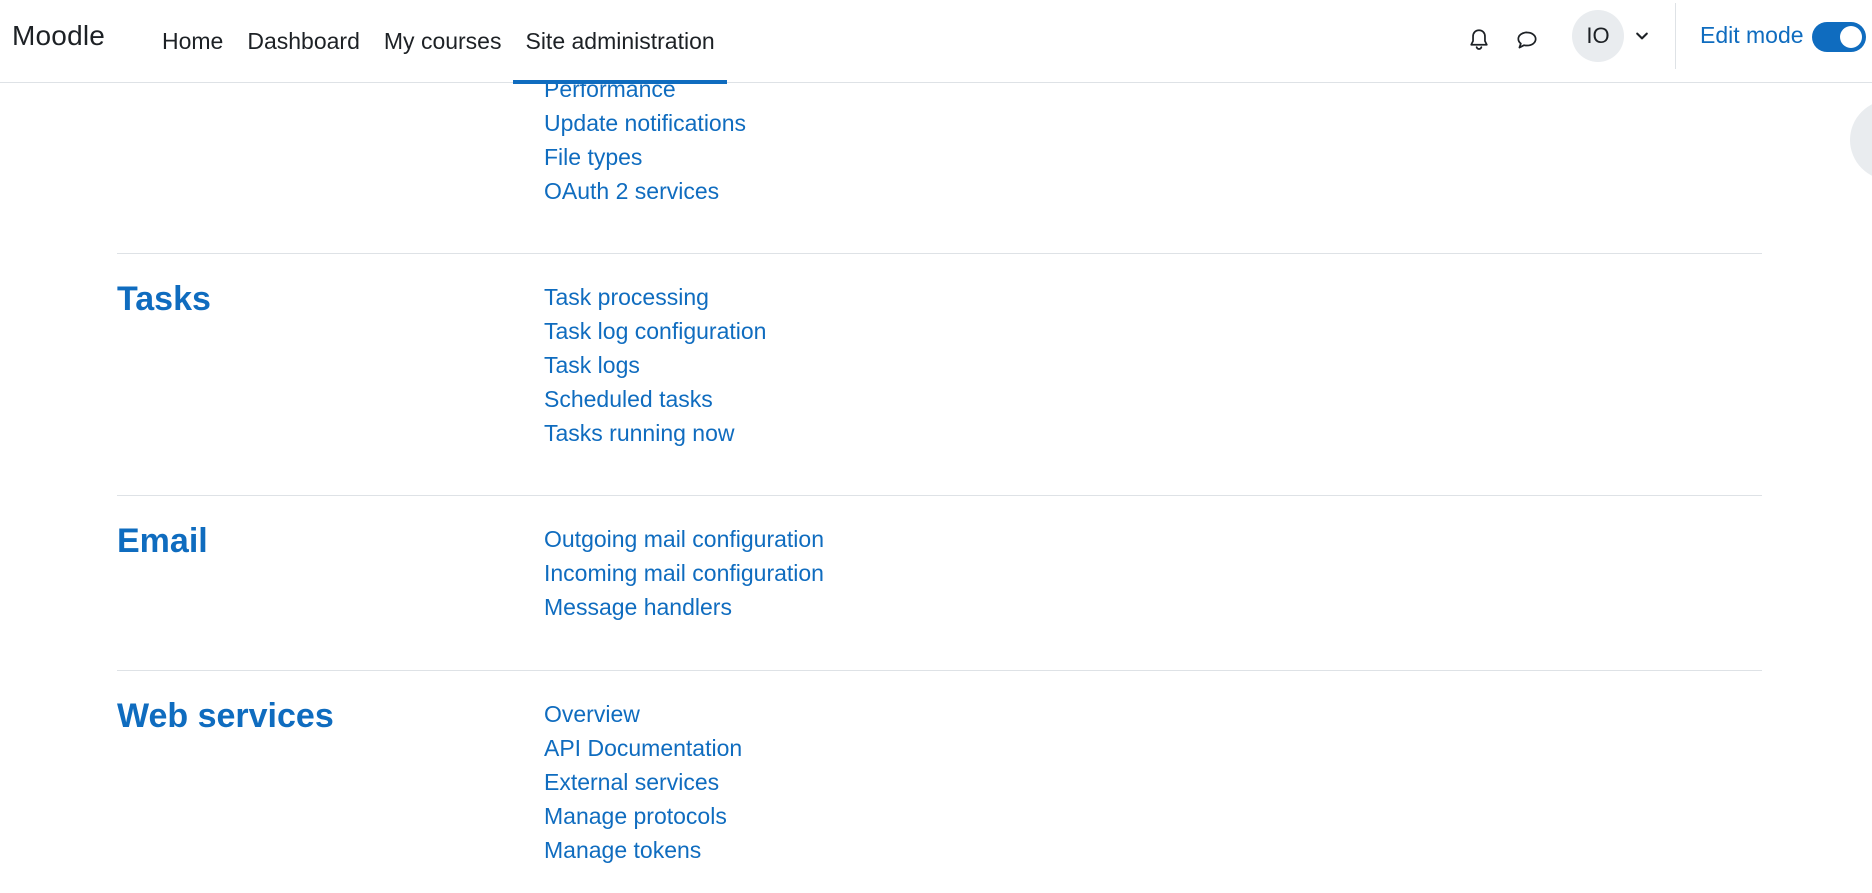 Image resolution: width=1872 pixels, height=893 pixels. Describe the element at coordinates (620, 42) in the screenshot. I see `nav-site-administration: Site administration` at that location.